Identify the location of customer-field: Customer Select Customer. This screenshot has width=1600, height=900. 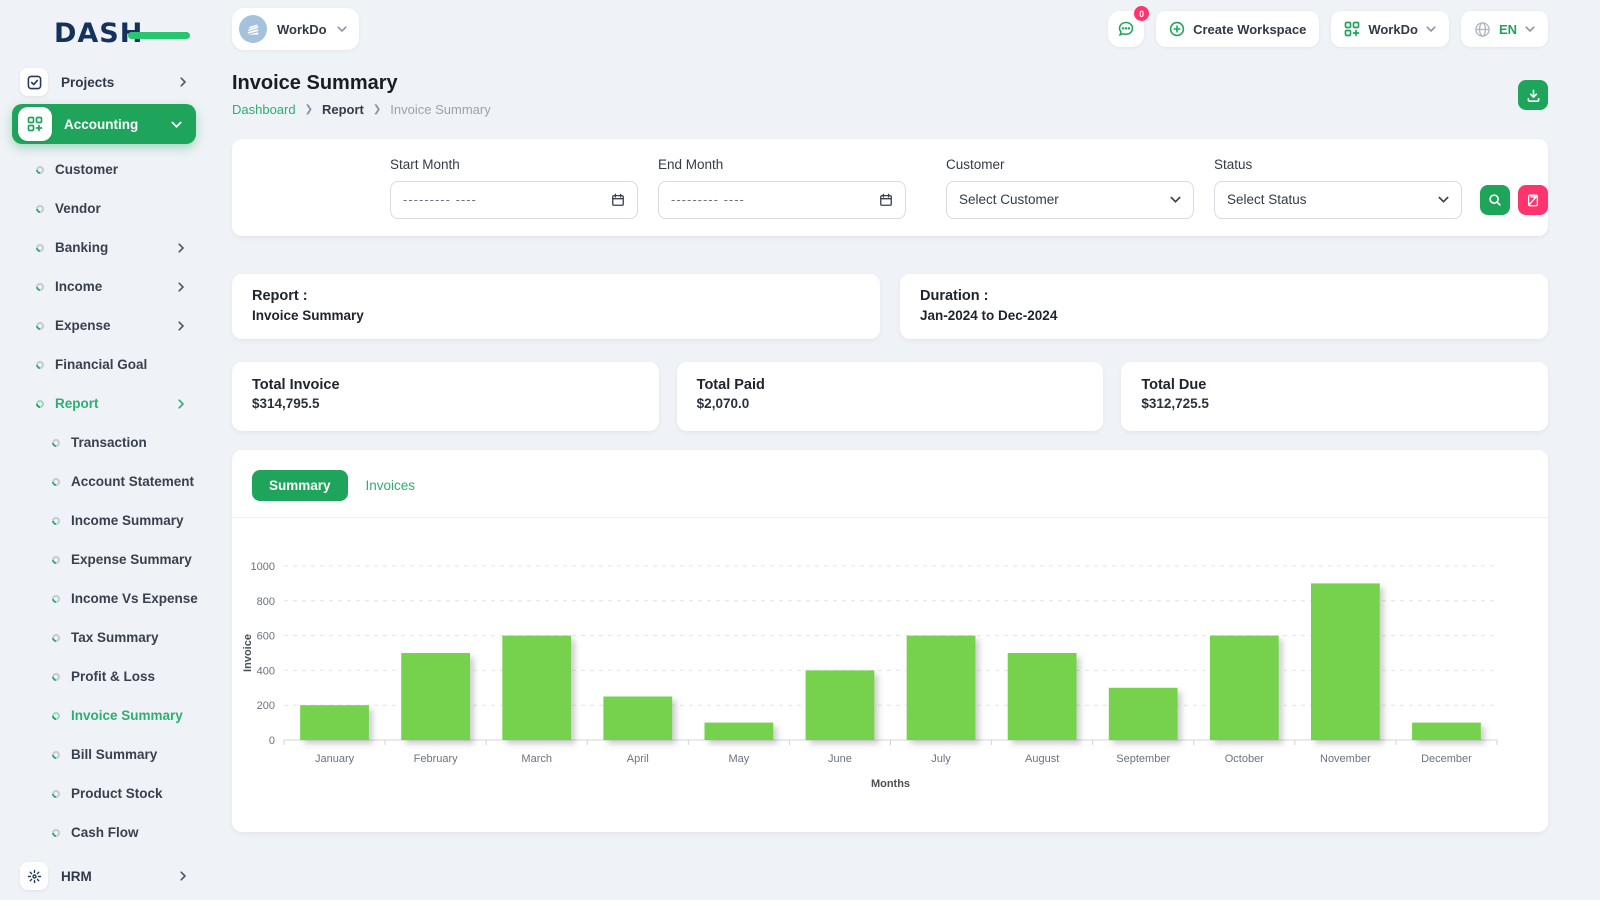
(1070, 188).